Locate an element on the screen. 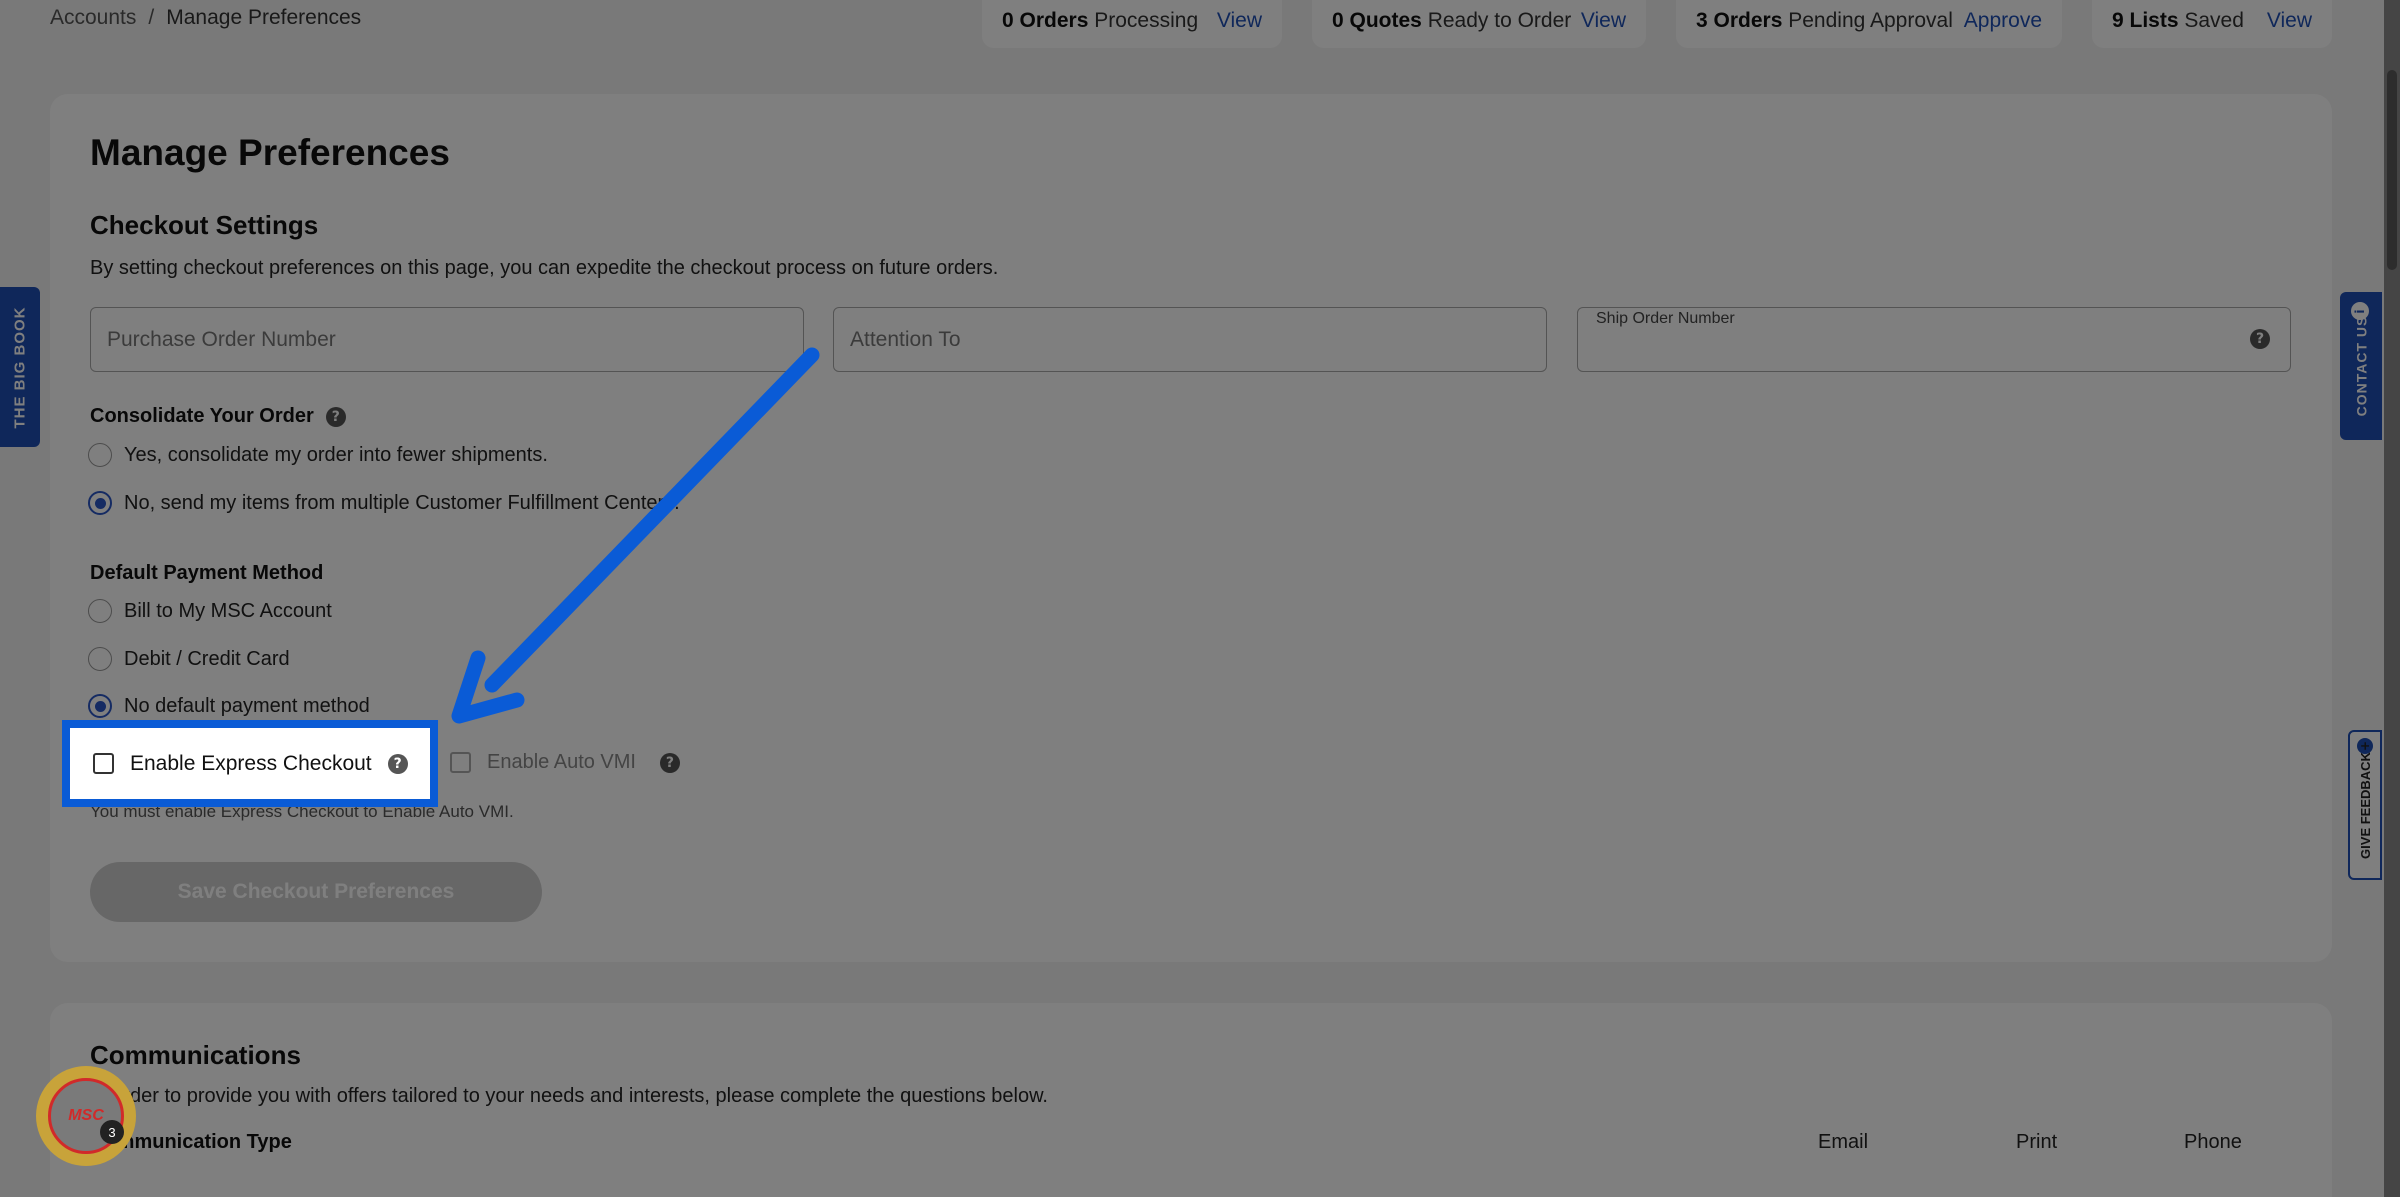  msc-chat-badge: MSC is located at coordinates (86, 1116).